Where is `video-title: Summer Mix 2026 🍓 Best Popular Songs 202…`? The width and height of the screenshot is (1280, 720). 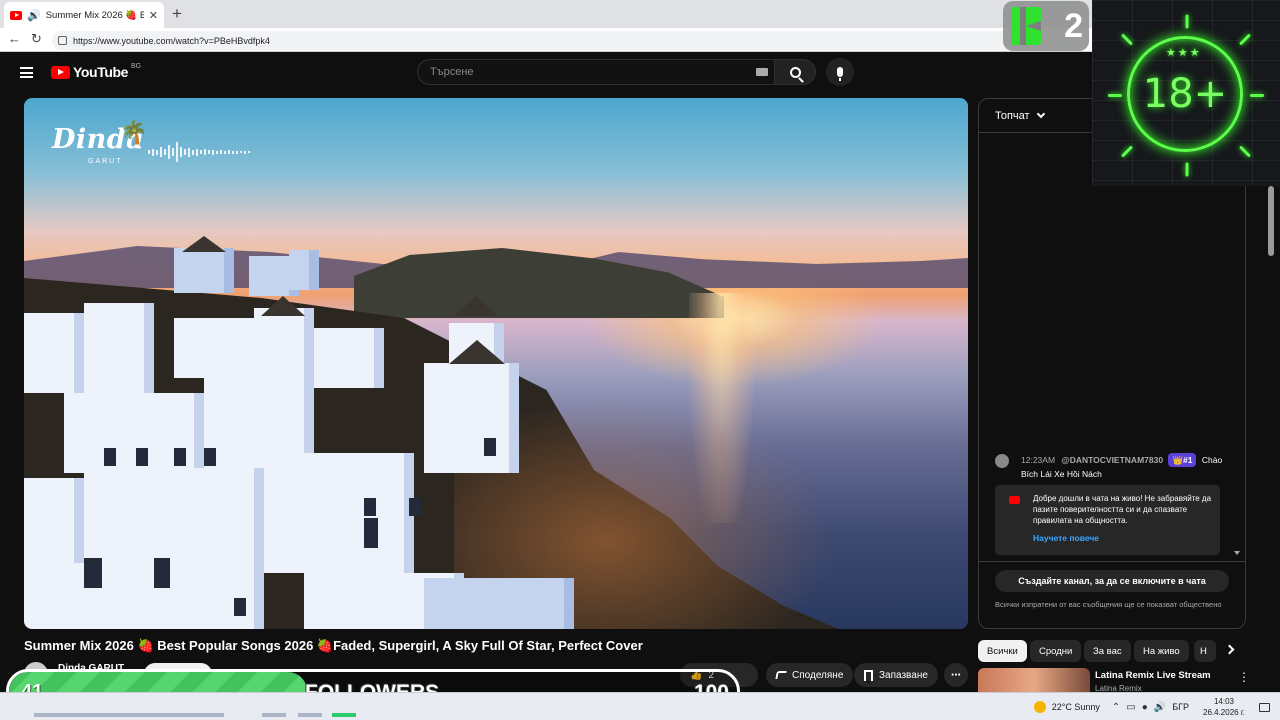 video-title: Summer Mix 2026 🍓 Best Popular Songs 202… is located at coordinates (333, 645).